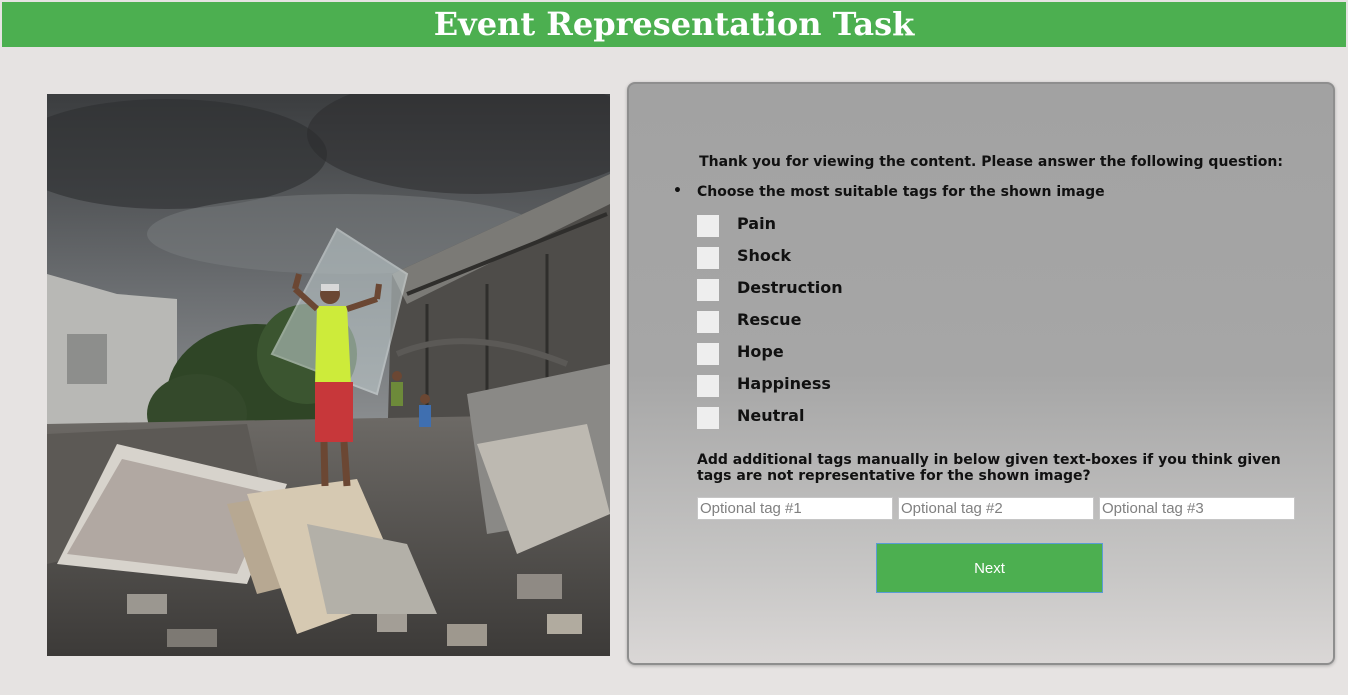 The image size is (1348, 695). What do you see at coordinates (708, 226) in the screenshot?
I see `pain-checkbox` at bounding box center [708, 226].